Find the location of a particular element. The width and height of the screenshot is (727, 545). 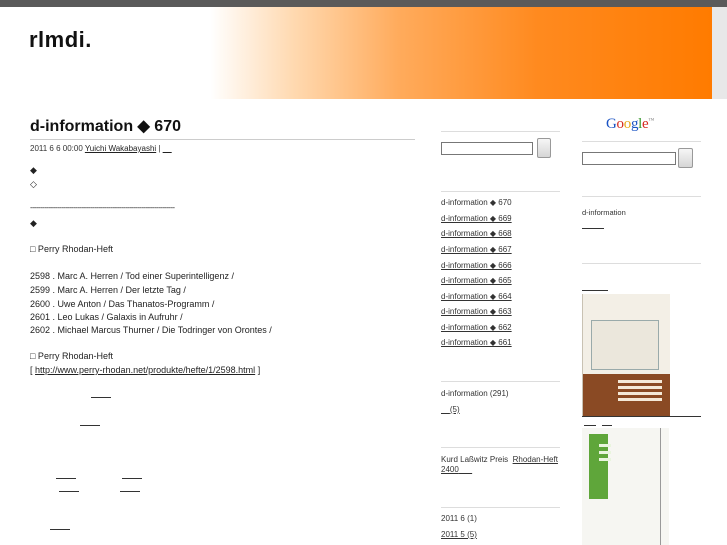

tag-link: Rhodan-Heft is located at coordinates (535, 459).